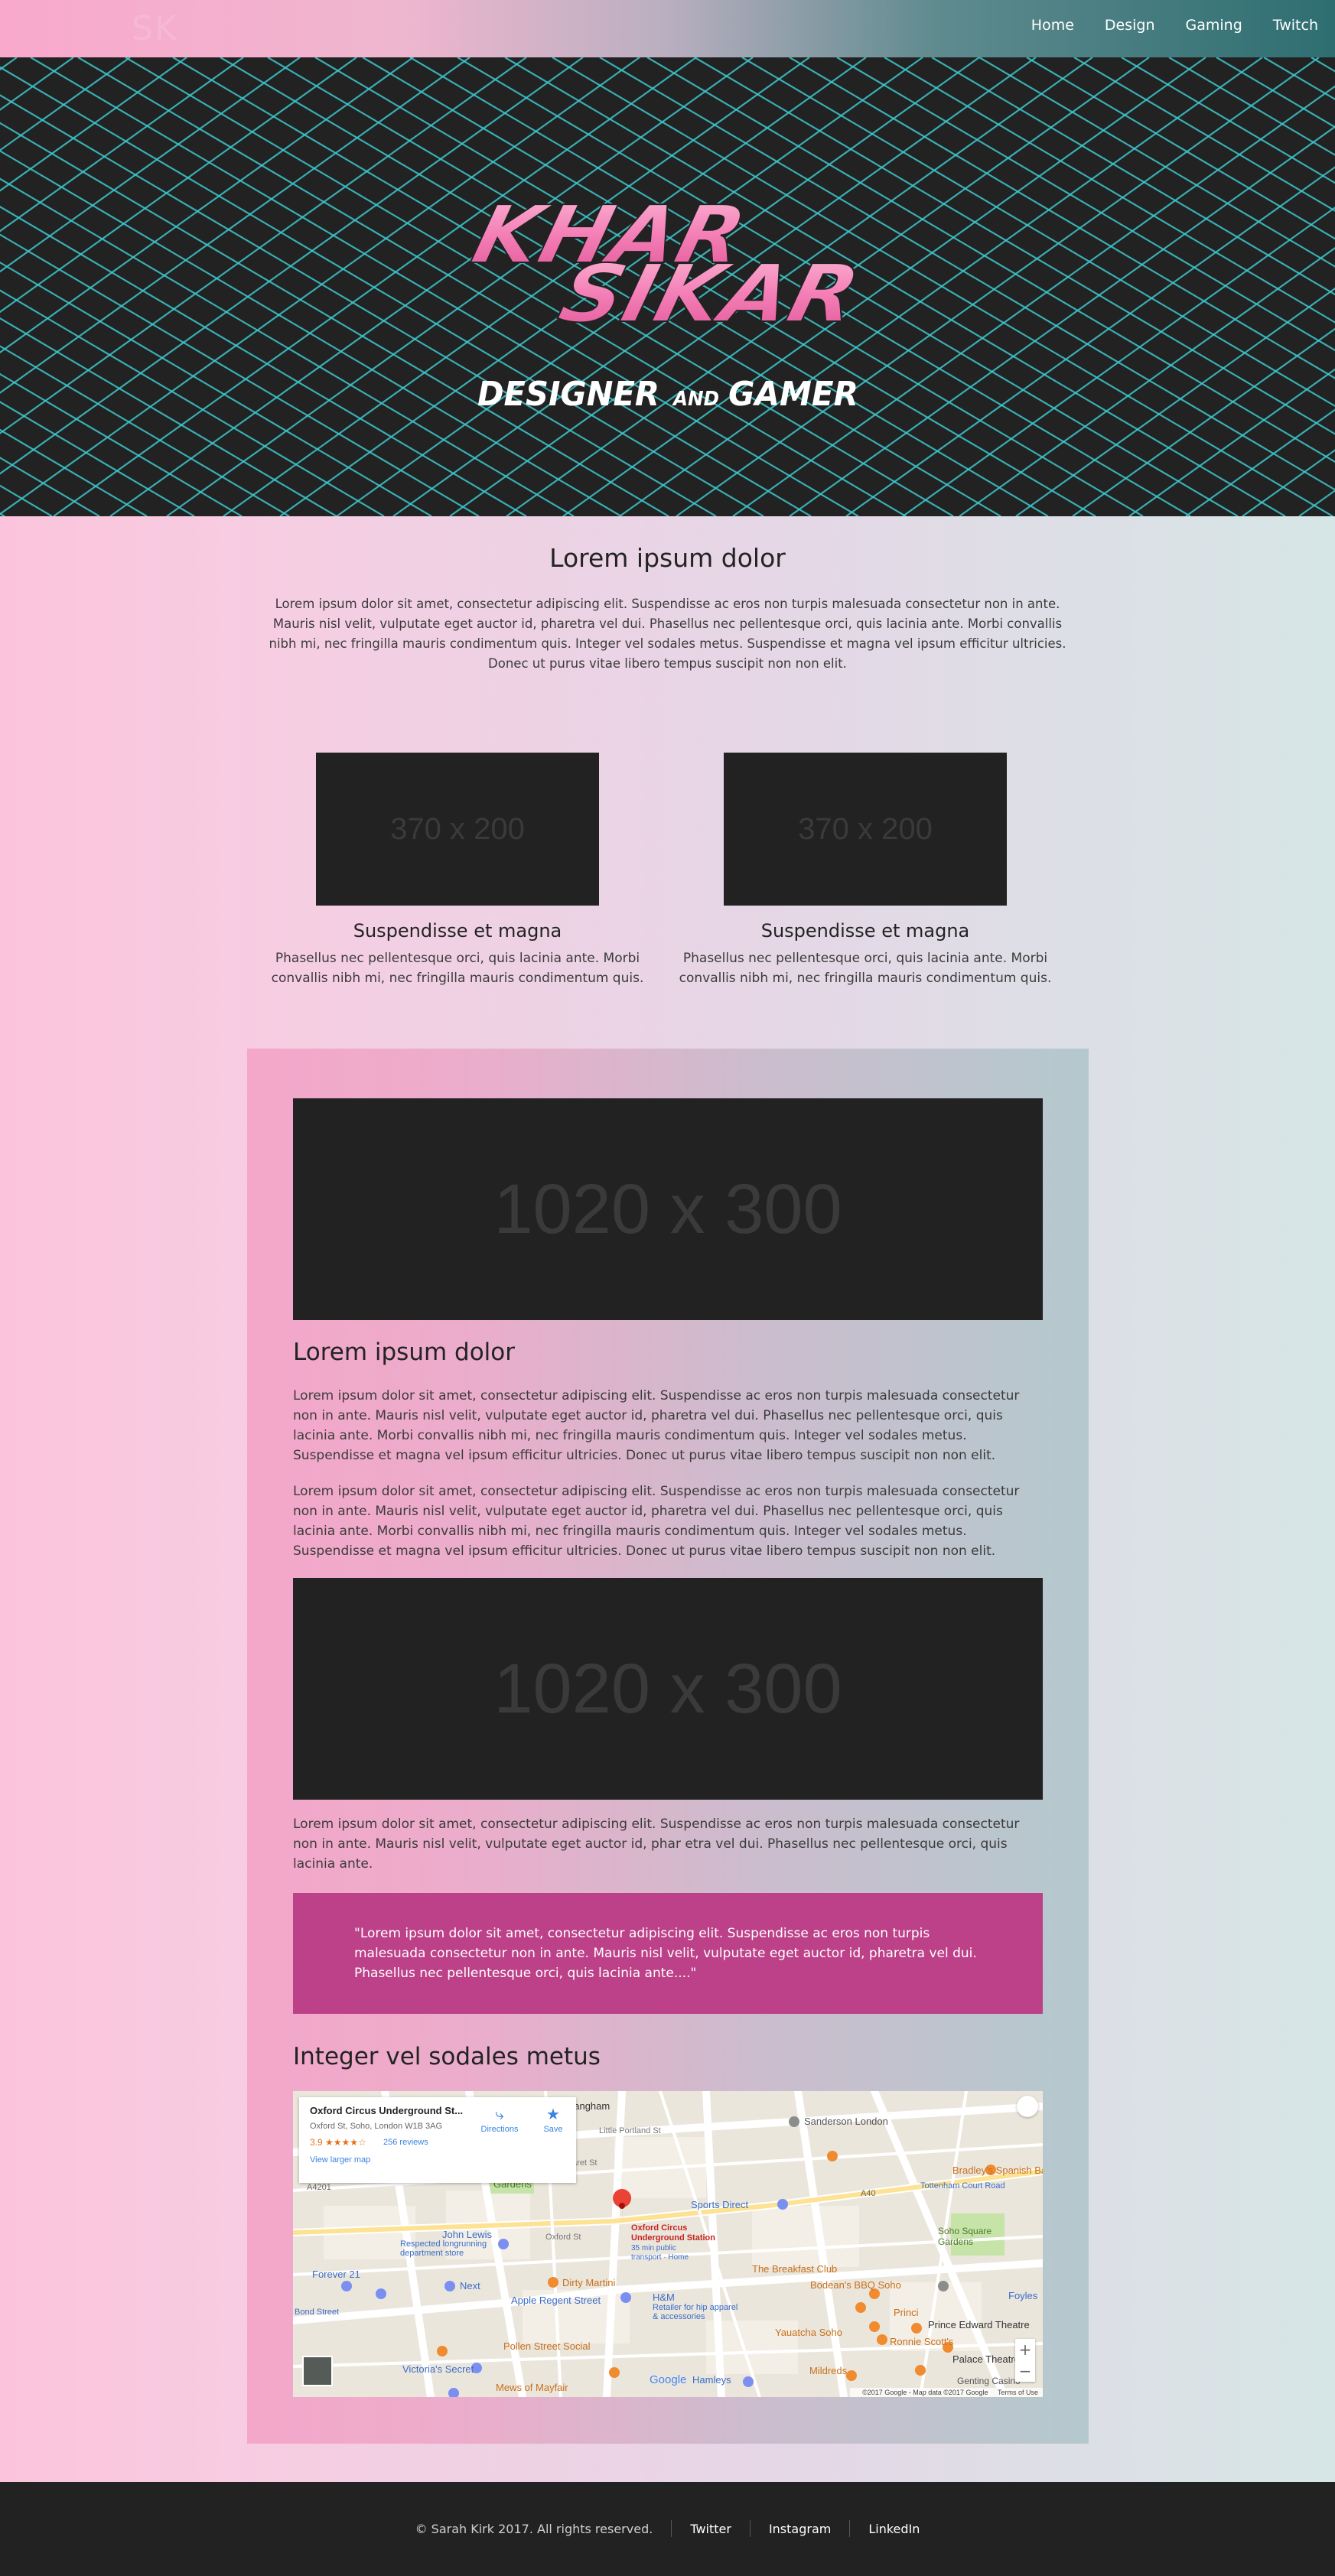  What do you see at coordinates (532, 2387) in the screenshot?
I see `map-label-mews-mayfair: Mews of Mayfair` at bounding box center [532, 2387].